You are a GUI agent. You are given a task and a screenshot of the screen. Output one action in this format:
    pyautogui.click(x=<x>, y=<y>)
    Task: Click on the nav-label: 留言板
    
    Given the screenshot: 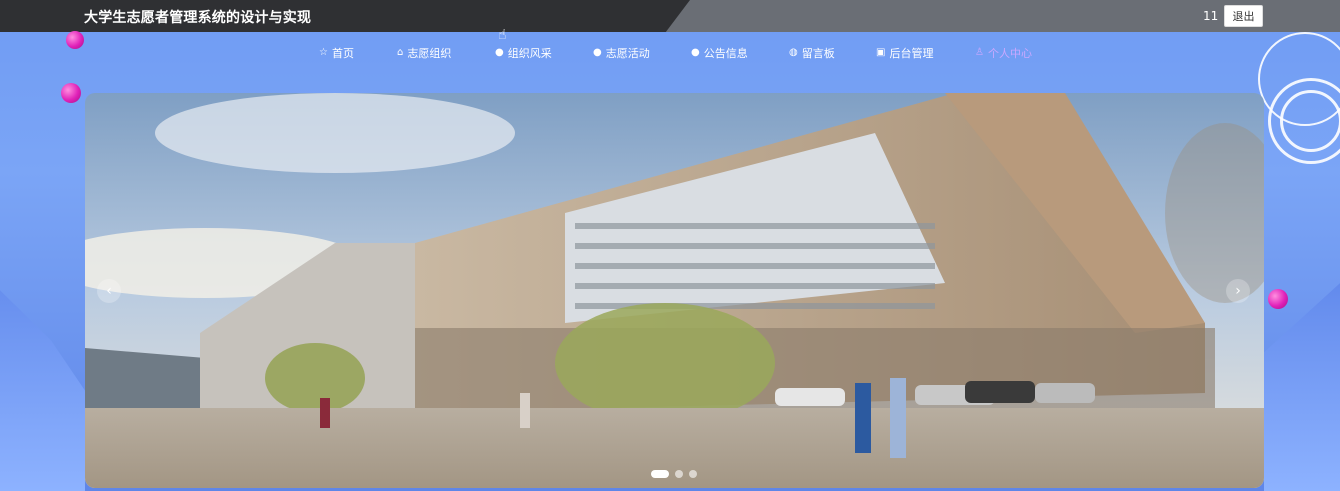 What is the action you would take?
    pyautogui.click(x=818, y=53)
    